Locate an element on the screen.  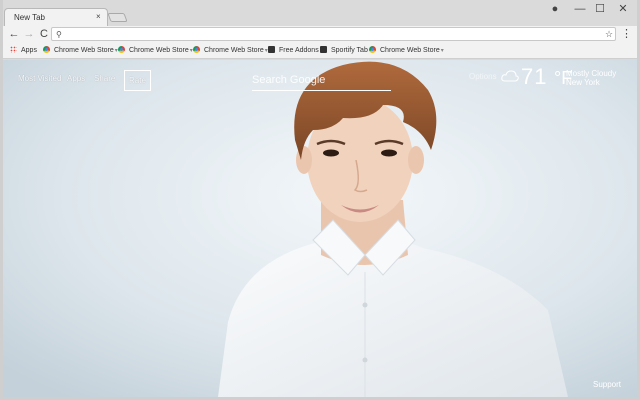
support-link: Support is located at coordinates (607, 384).